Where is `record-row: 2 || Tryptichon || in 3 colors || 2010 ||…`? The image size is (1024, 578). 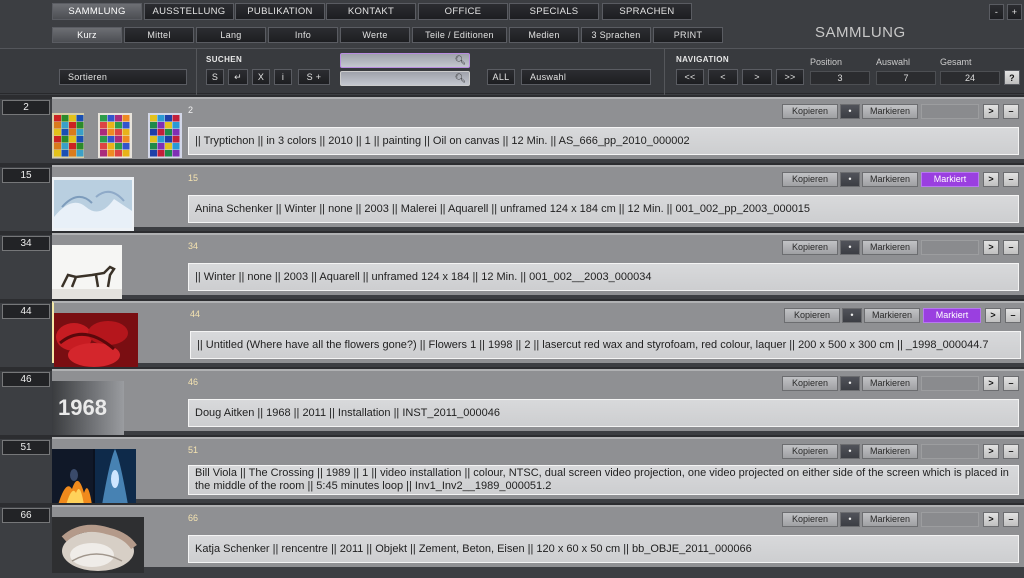 record-row: 2 || Tryptichon || in 3 colors || 2010 ||… is located at coordinates (538, 128).